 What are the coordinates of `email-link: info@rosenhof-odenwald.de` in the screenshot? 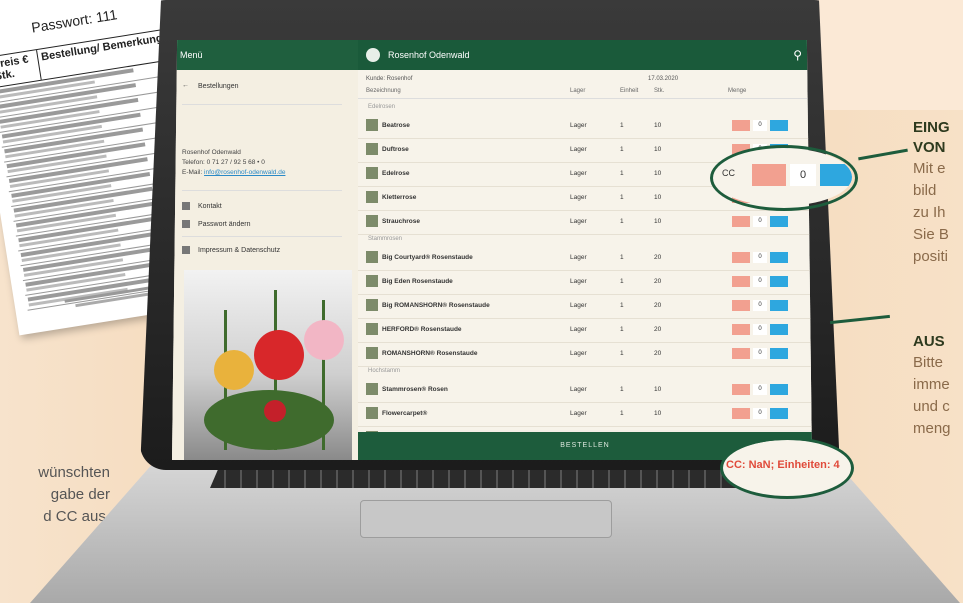 It's located at (244, 172).